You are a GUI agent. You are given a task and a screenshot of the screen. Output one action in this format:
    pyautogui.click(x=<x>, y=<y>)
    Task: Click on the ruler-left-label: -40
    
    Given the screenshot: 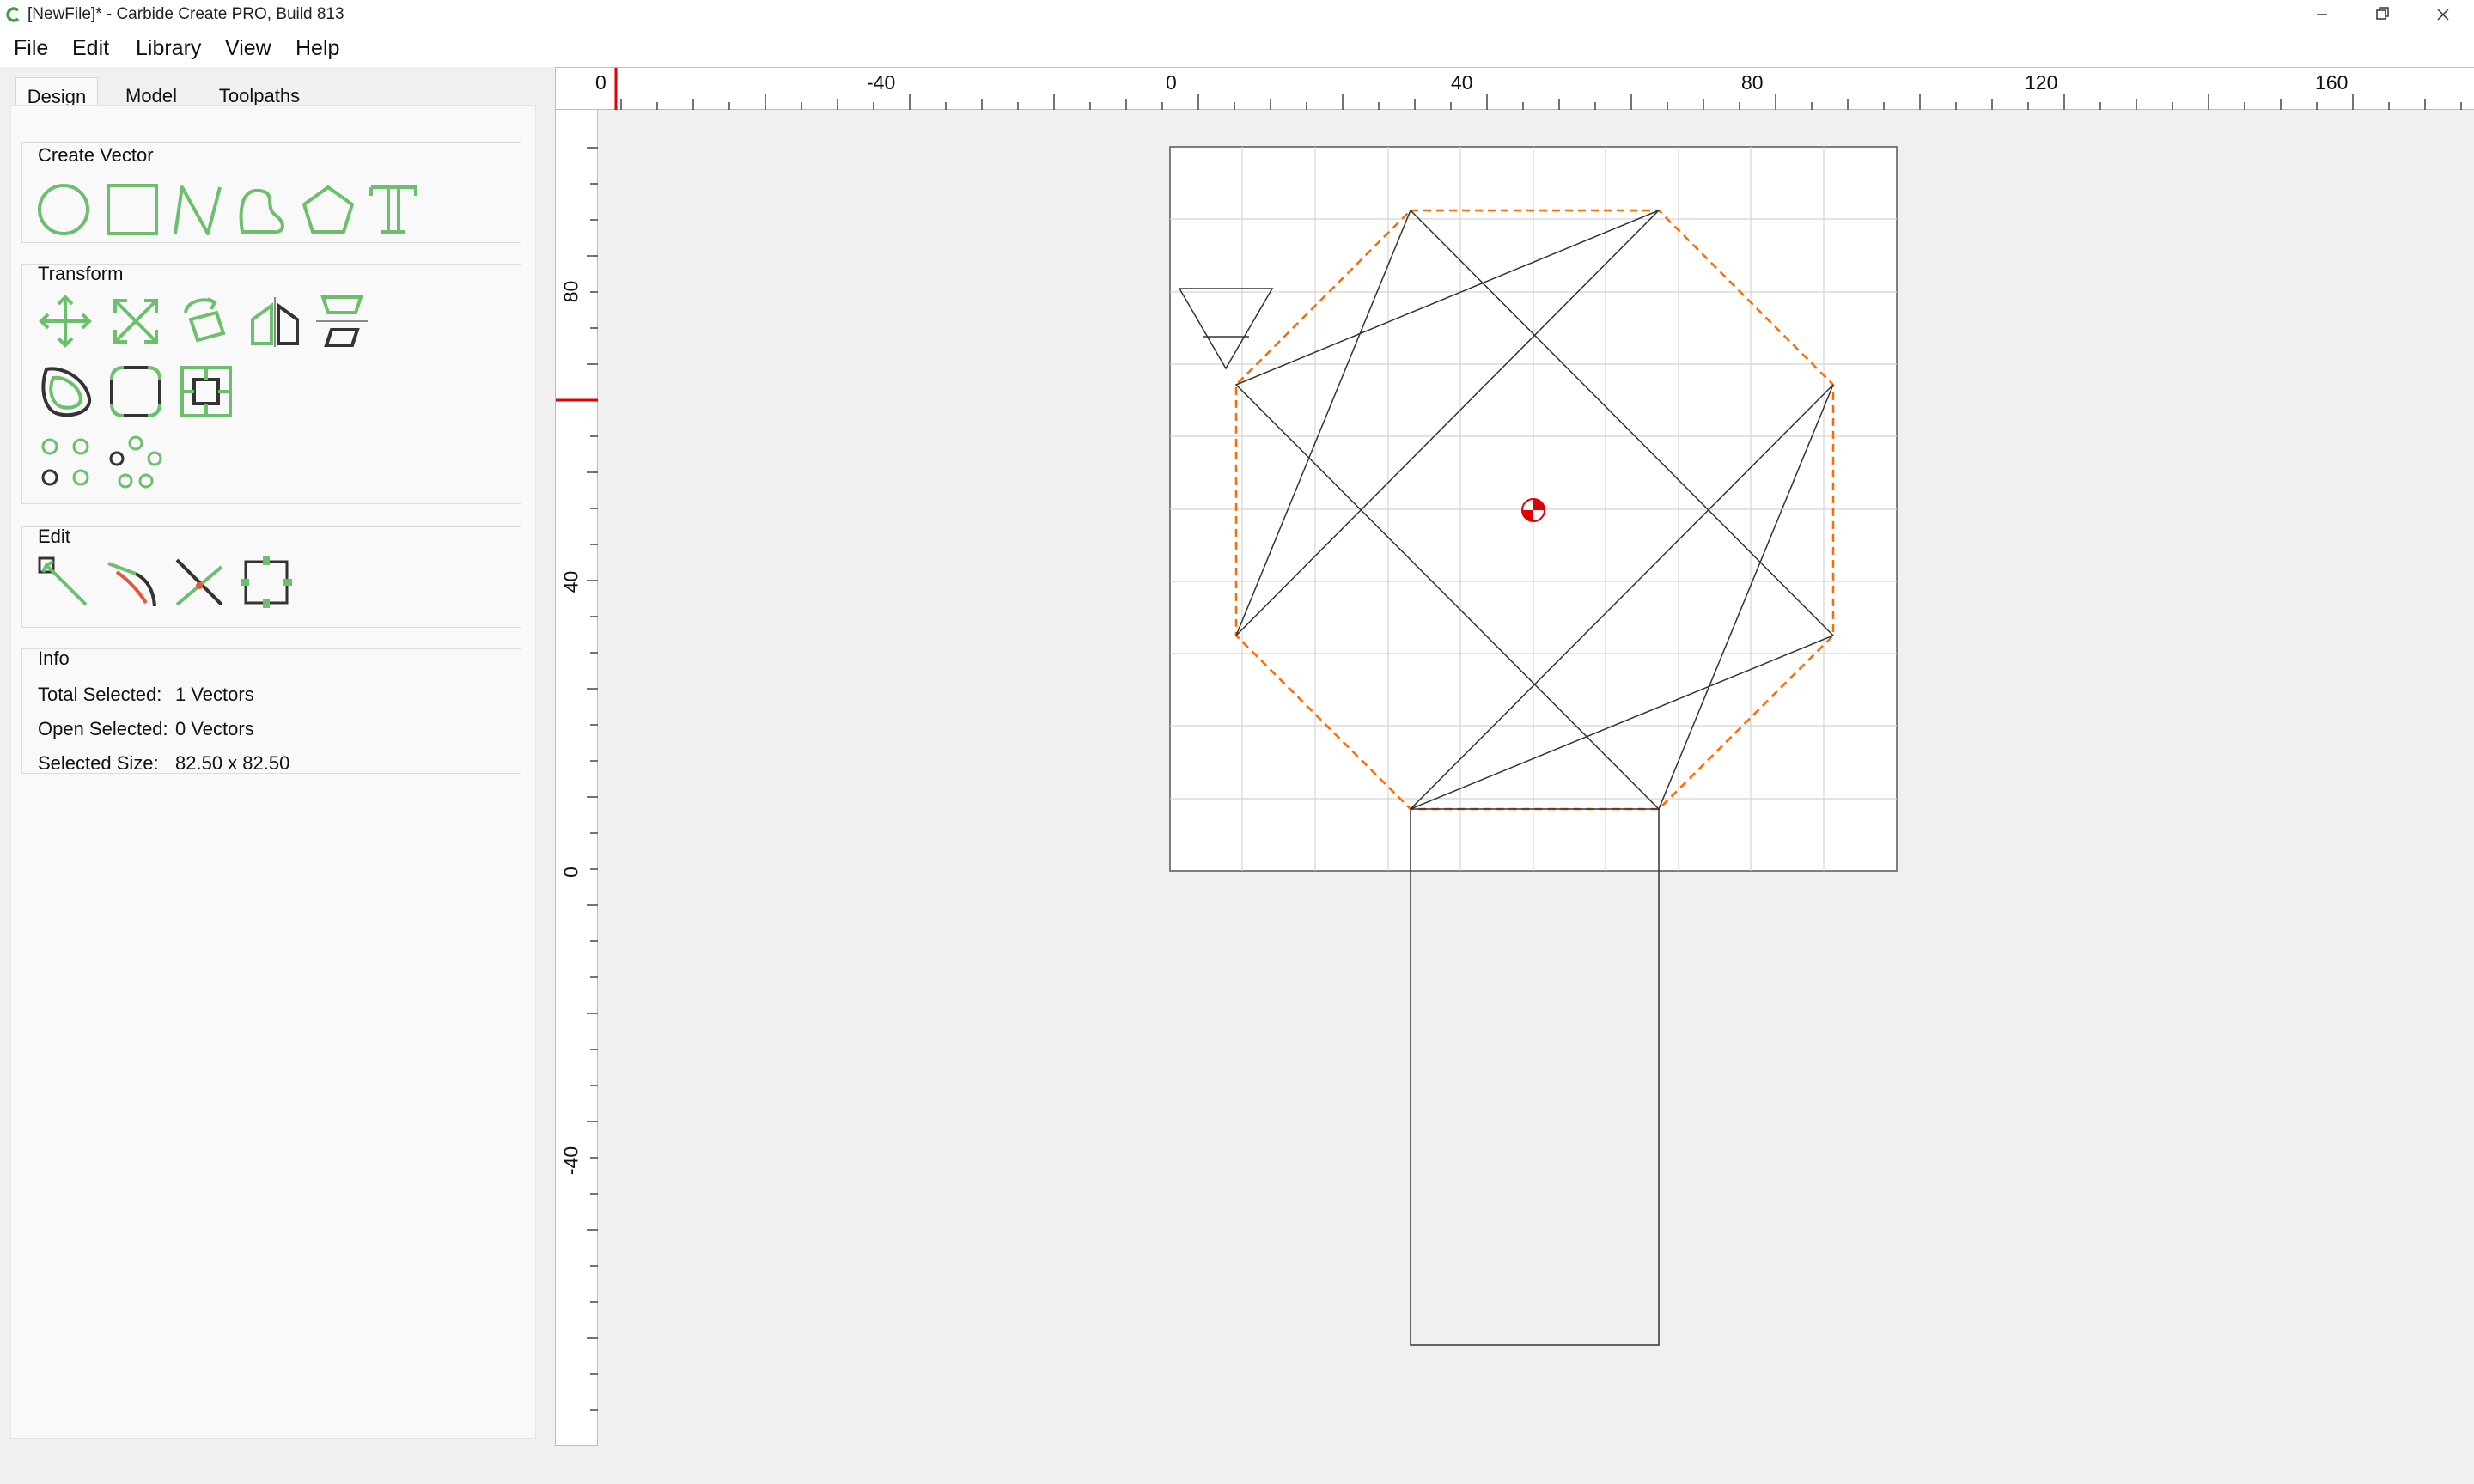 What is the action you would take?
    pyautogui.click(x=570, y=1161)
    